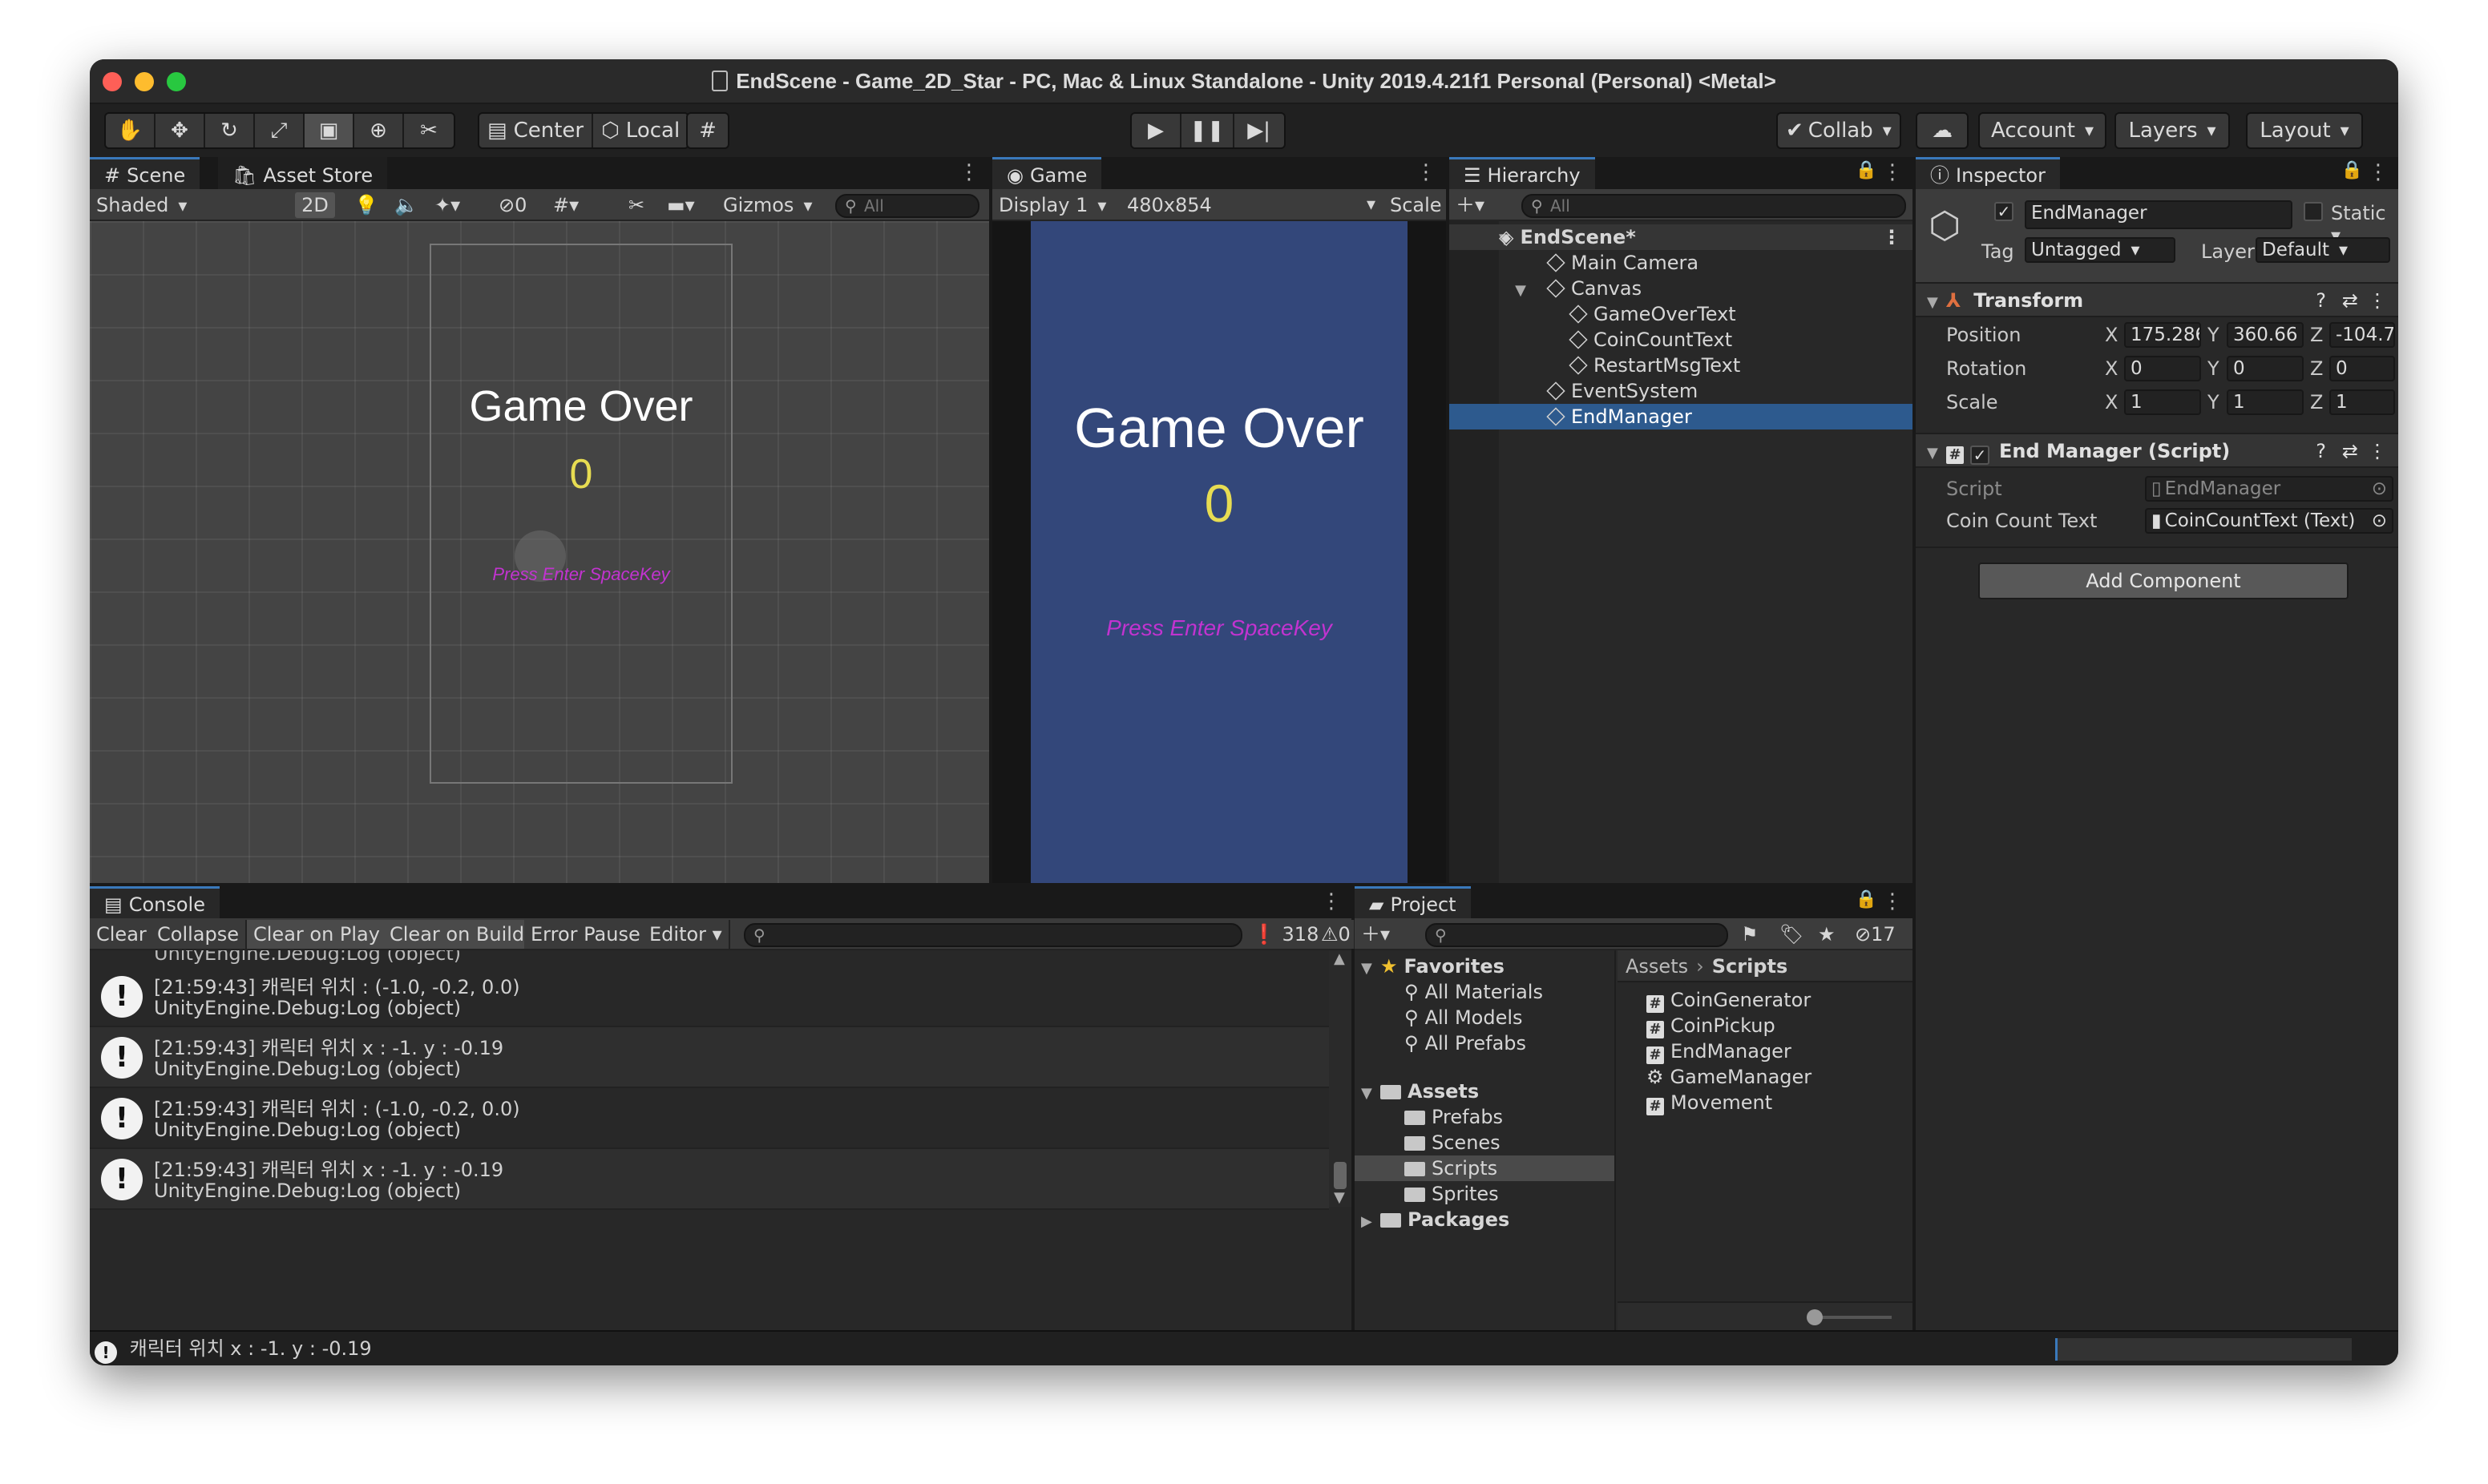 This screenshot has width=2488, height=1484. What do you see at coordinates (429, 131) in the screenshot?
I see `custom-tool-icon: ✂` at bounding box center [429, 131].